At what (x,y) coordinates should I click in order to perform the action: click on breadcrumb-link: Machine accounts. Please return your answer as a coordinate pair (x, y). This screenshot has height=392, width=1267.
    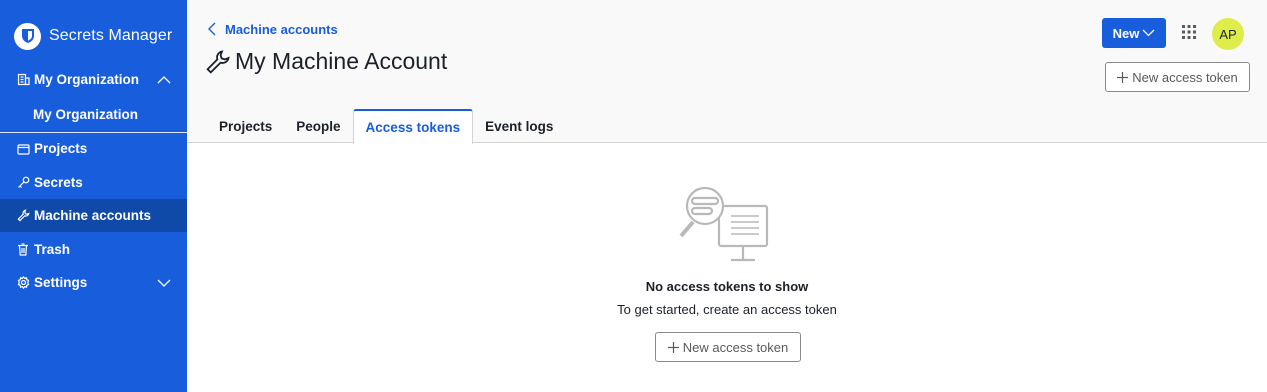
    Looking at the image, I should click on (281, 29).